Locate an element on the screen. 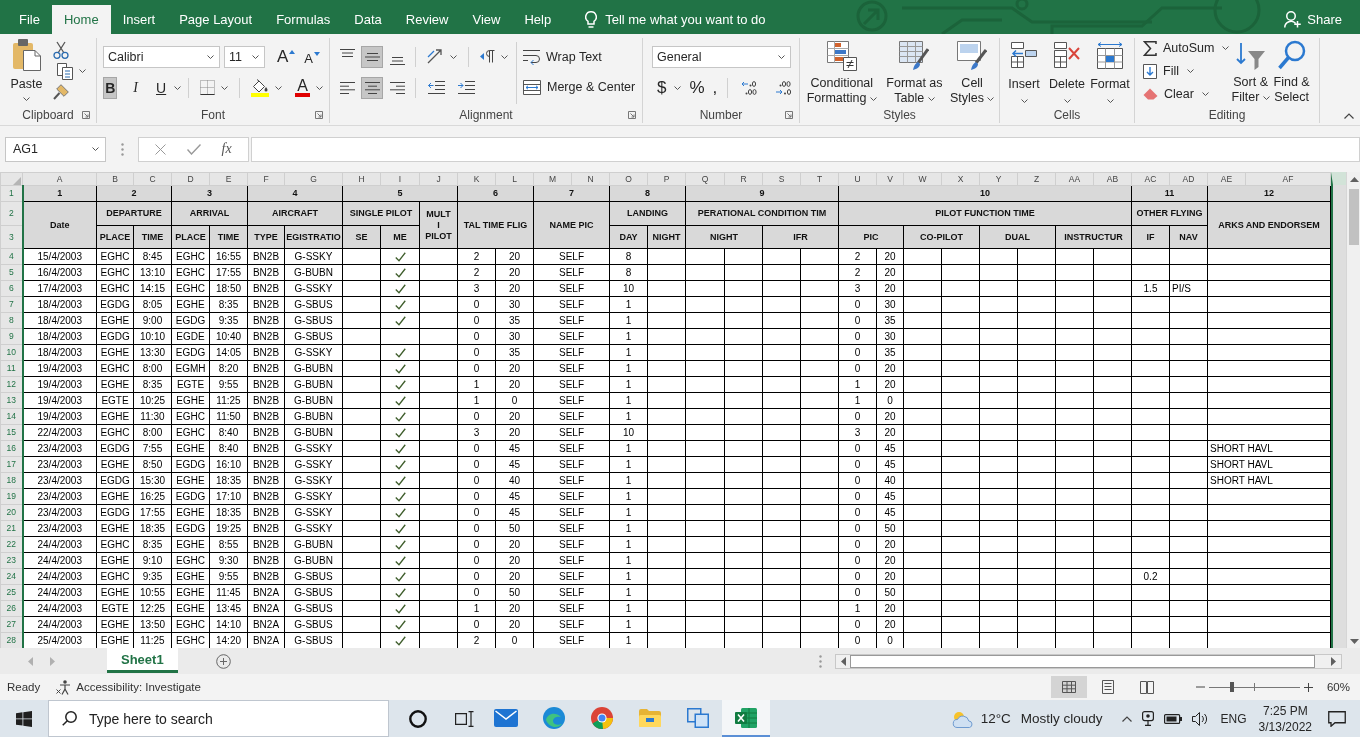 The image size is (1360, 737). merge-center-button: Merge & Center is located at coordinates (582, 87).